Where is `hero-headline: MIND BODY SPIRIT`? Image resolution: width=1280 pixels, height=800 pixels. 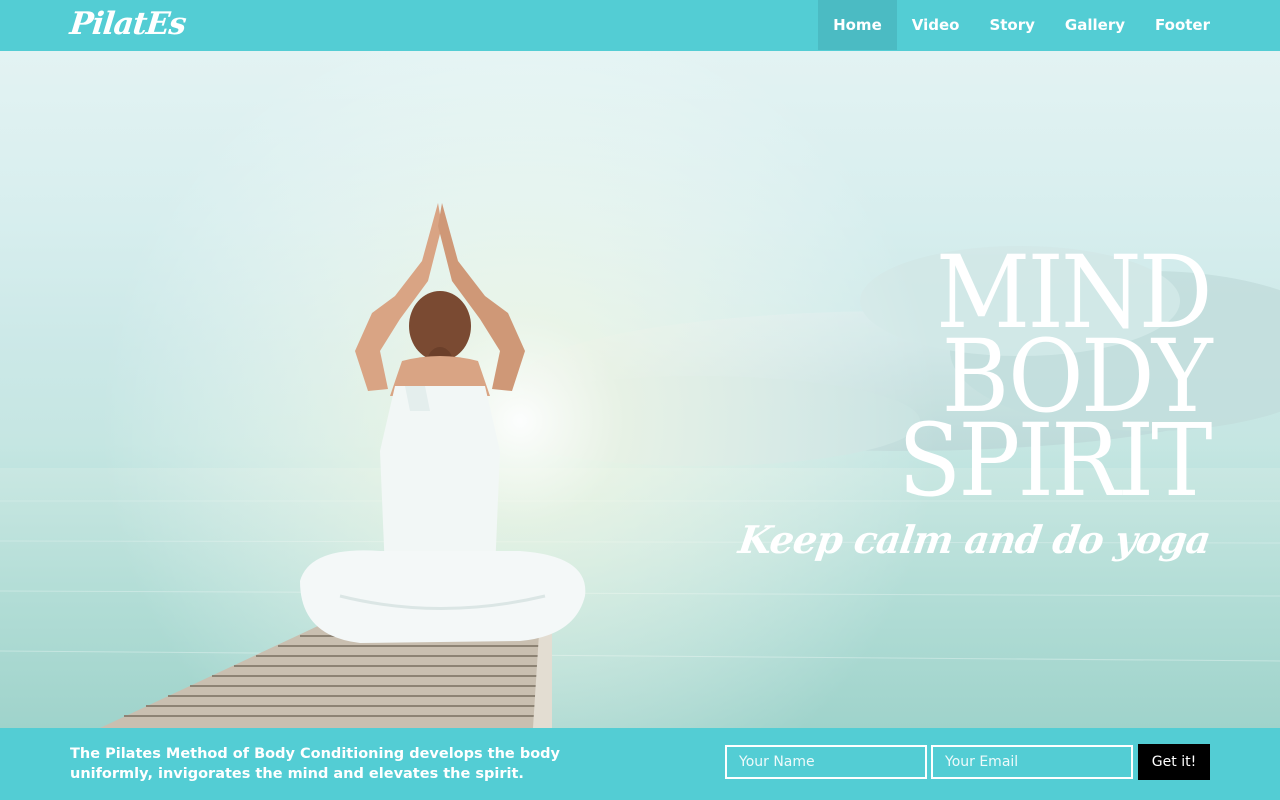
hero-headline: MIND BODY SPIRIT is located at coordinates (1041, 381).